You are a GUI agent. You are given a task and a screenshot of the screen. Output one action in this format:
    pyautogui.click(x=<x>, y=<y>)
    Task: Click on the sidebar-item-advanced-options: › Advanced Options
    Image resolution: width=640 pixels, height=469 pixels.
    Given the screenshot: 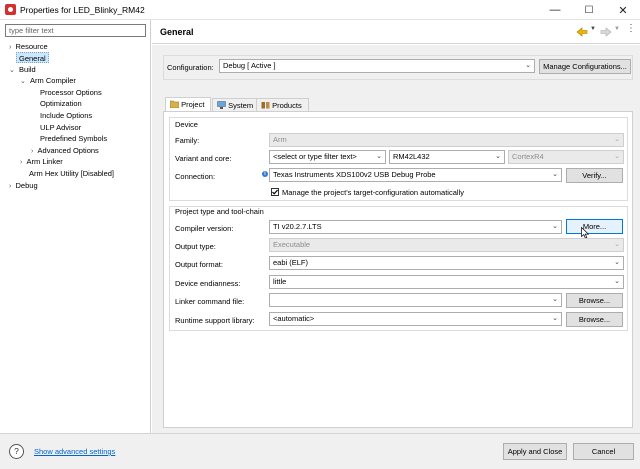 What is the action you would take?
    pyautogui.click(x=65, y=150)
    